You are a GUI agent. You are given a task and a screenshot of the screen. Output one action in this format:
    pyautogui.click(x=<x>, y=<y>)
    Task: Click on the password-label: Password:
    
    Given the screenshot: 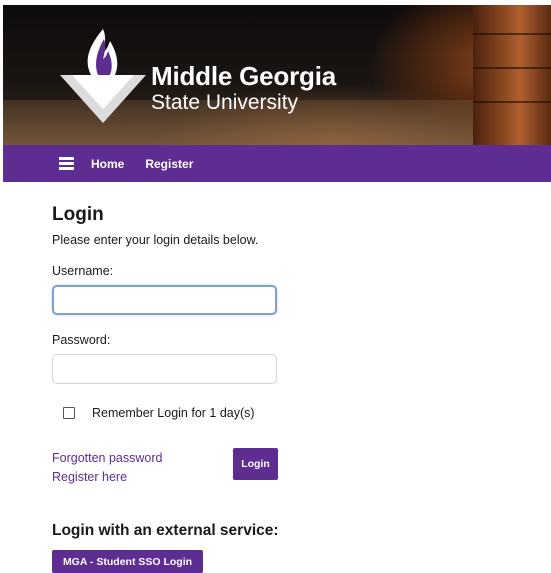 What is the action you would take?
    pyautogui.click(x=81, y=340)
    